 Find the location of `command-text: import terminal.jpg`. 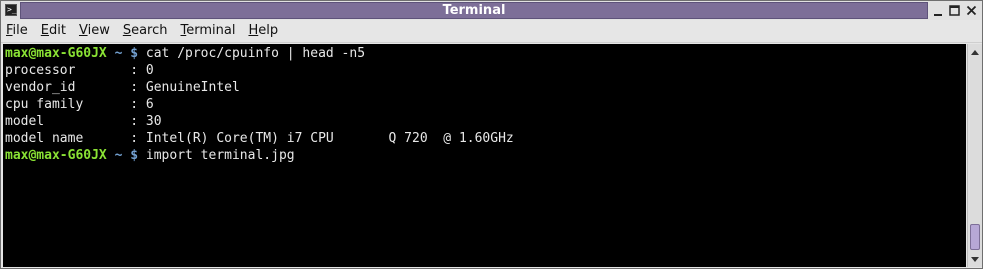

command-text: import terminal.jpg is located at coordinates (216, 155).